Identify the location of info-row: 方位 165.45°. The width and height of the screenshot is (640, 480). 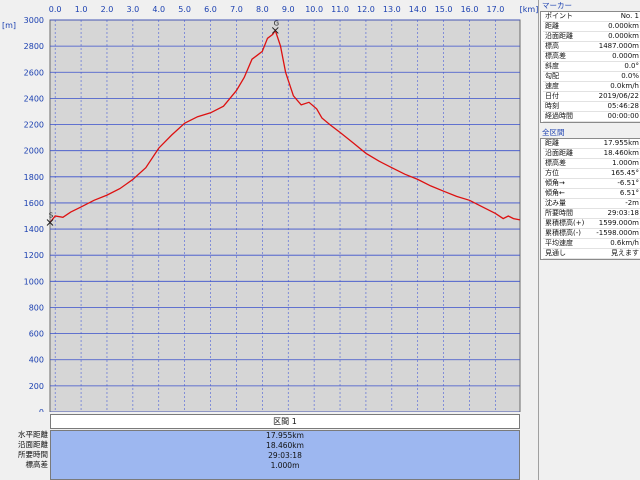
(591, 173).